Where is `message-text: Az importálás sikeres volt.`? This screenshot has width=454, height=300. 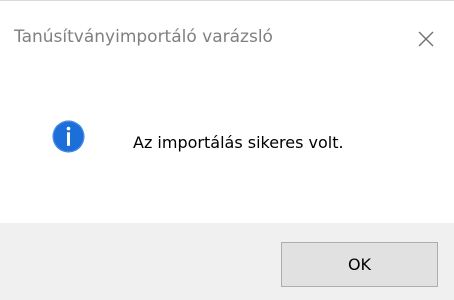 message-text: Az importálás sikeres volt. is located at coordinates (238, 142).